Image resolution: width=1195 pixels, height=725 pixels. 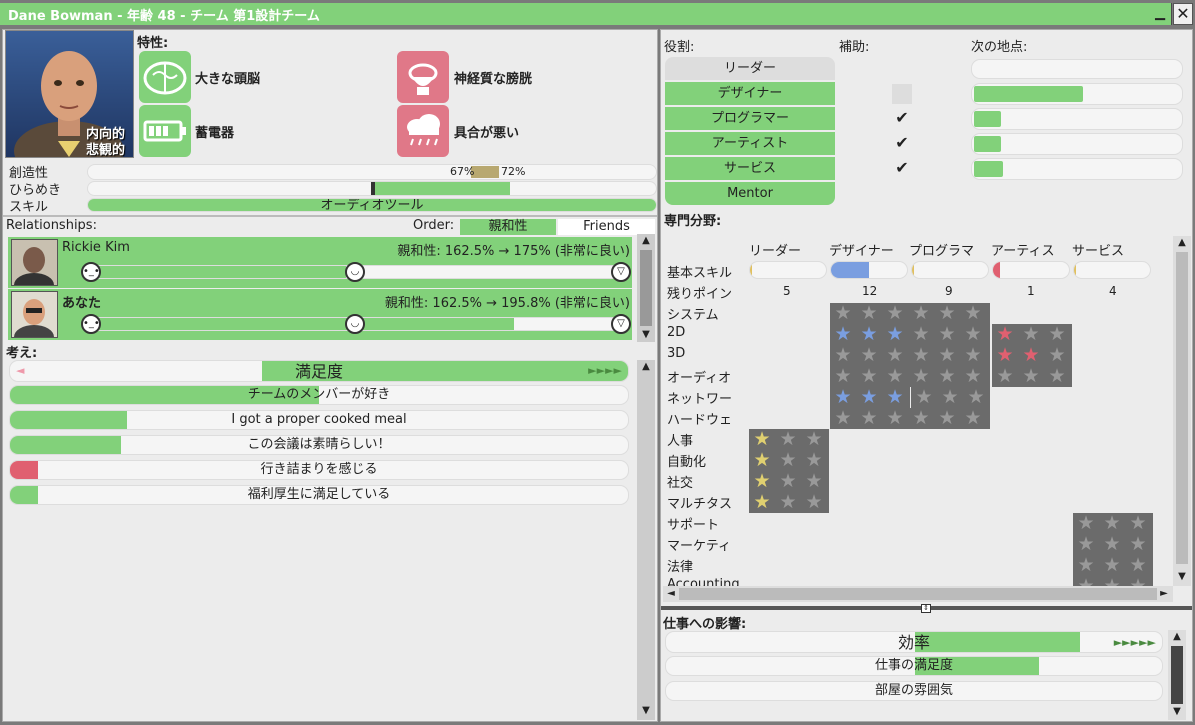 I want to click on impact-header: 効率 ►►►►►, so click(x=914, y=642).